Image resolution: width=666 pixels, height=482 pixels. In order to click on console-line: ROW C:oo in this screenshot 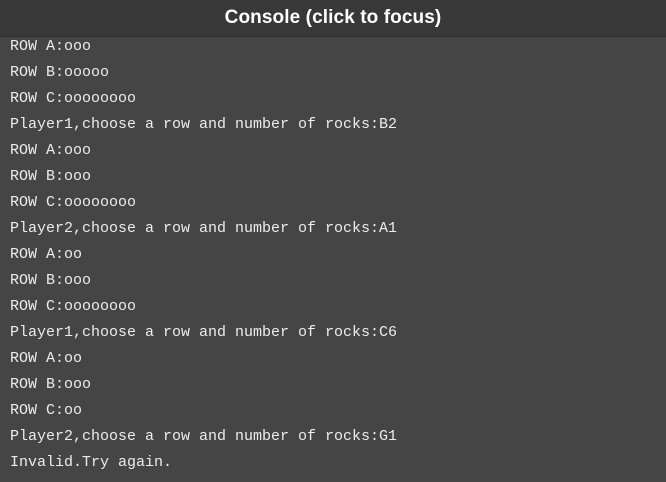, I will do `click(46, 410)`.